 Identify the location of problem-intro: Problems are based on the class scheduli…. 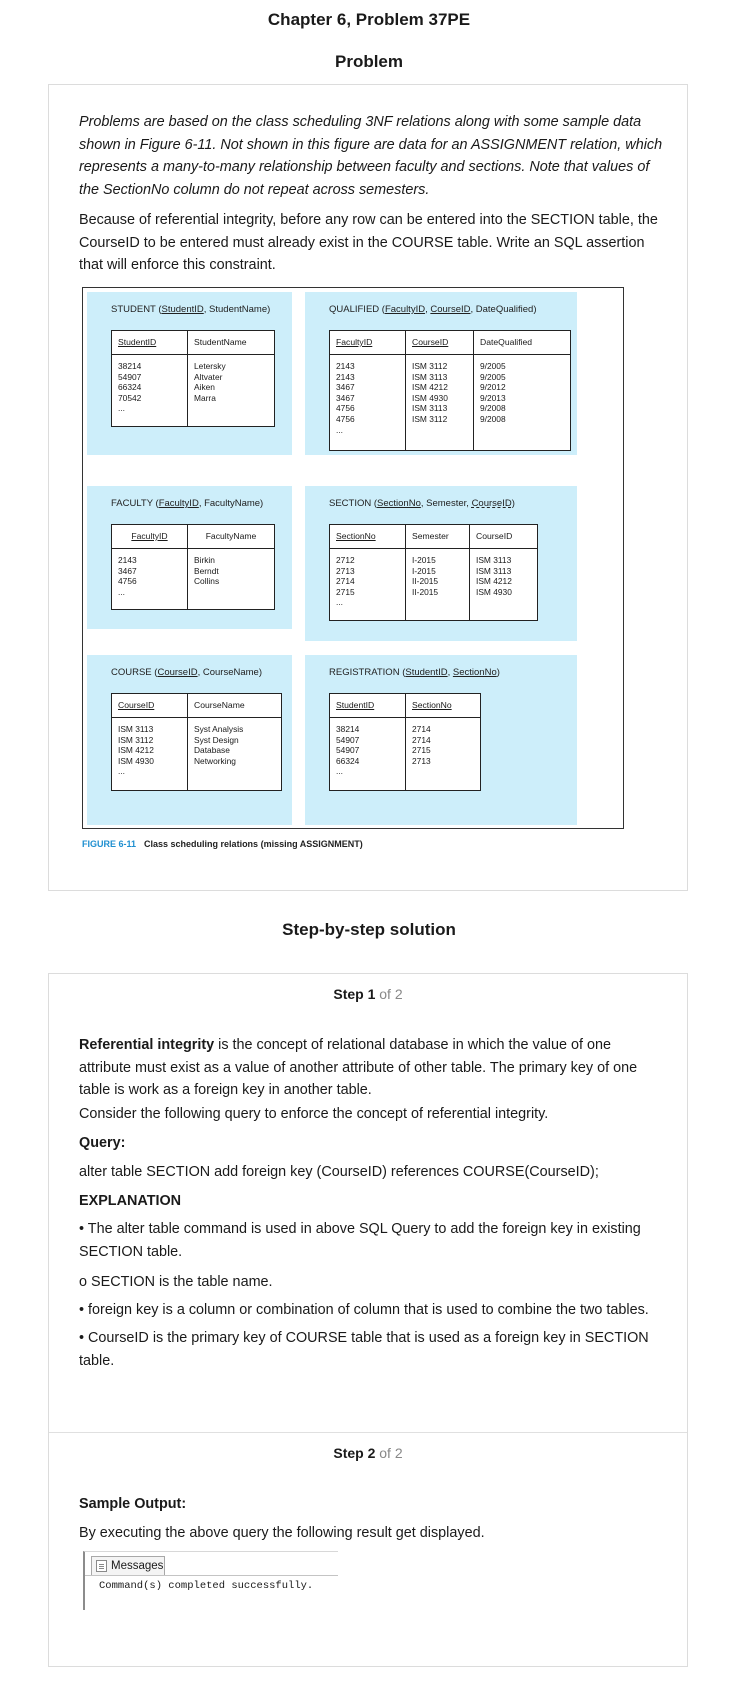
(371, 156).